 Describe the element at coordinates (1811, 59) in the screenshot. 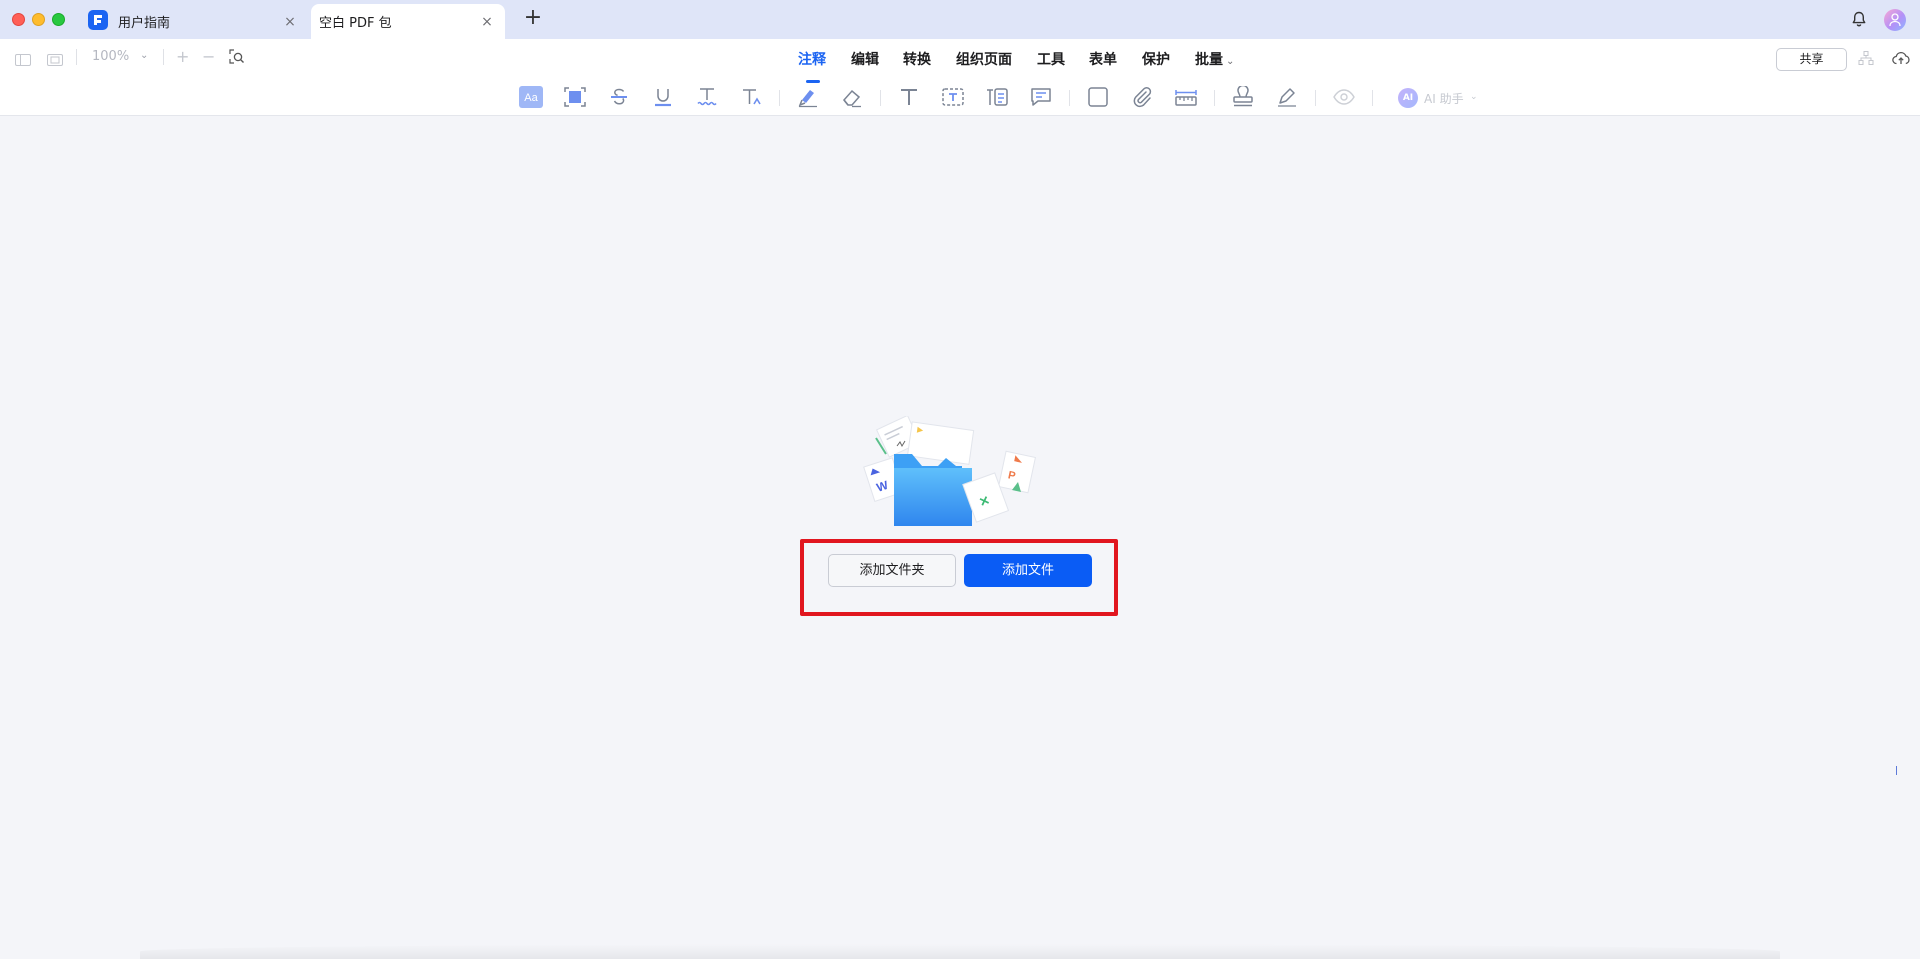

I see `share-button: 共享` at that location.